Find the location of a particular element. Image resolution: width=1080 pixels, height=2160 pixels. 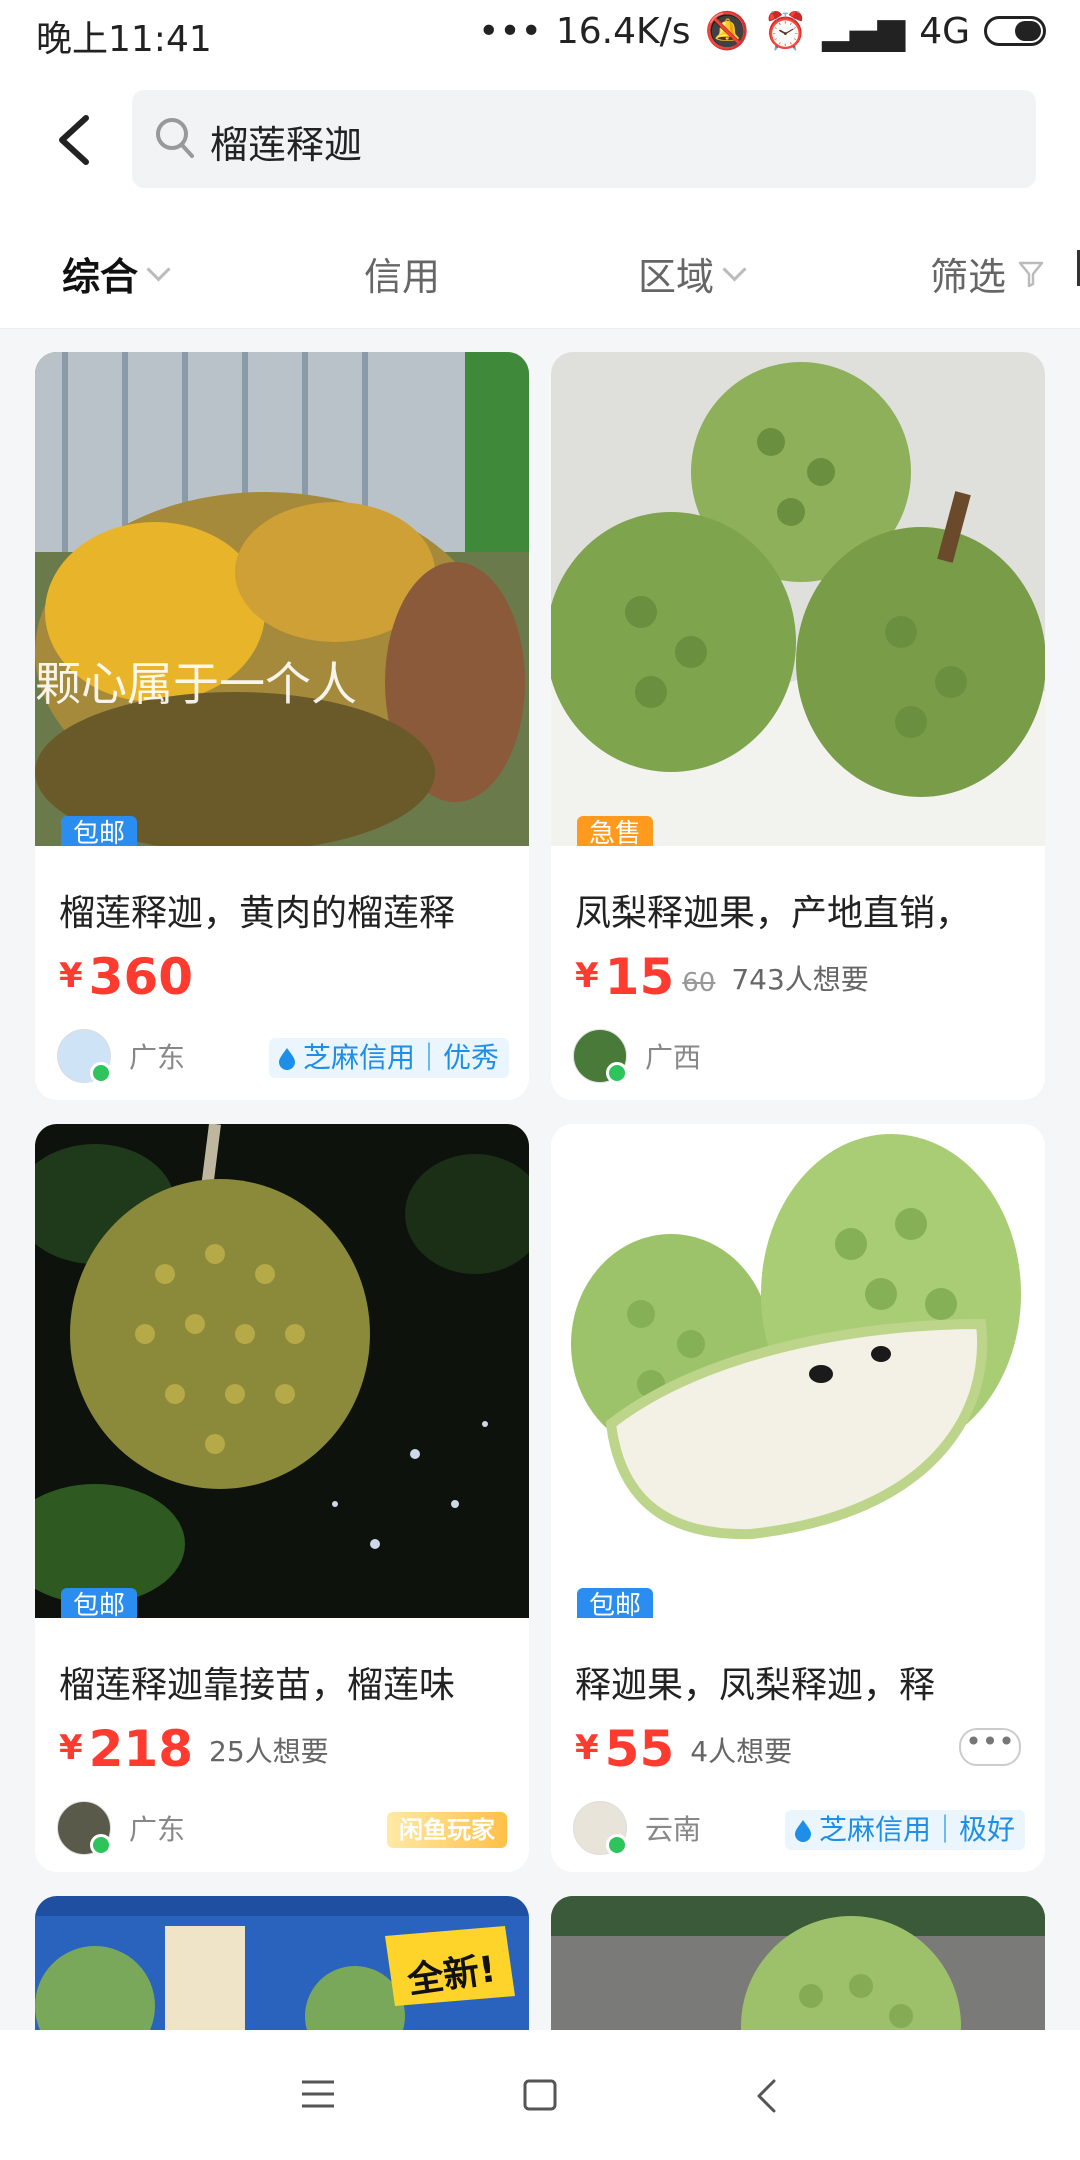

back-button is located at coordinates (75, 140).